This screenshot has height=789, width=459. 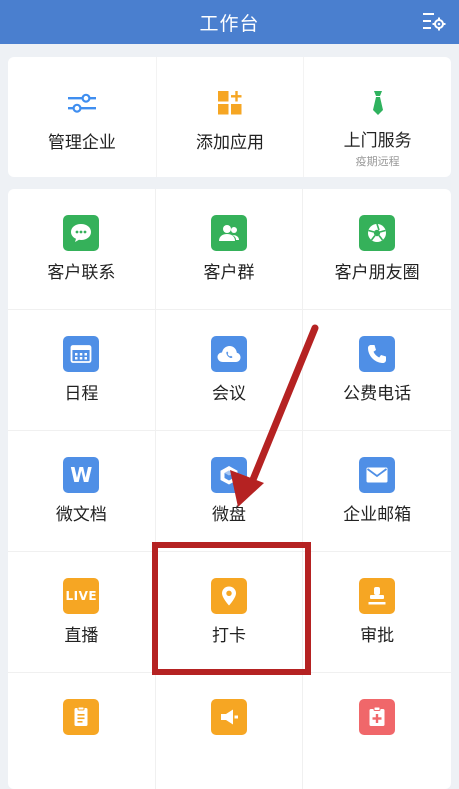 I want to click on customer-moments-tile: 客户朋友圈, so click(x=377, y=249).